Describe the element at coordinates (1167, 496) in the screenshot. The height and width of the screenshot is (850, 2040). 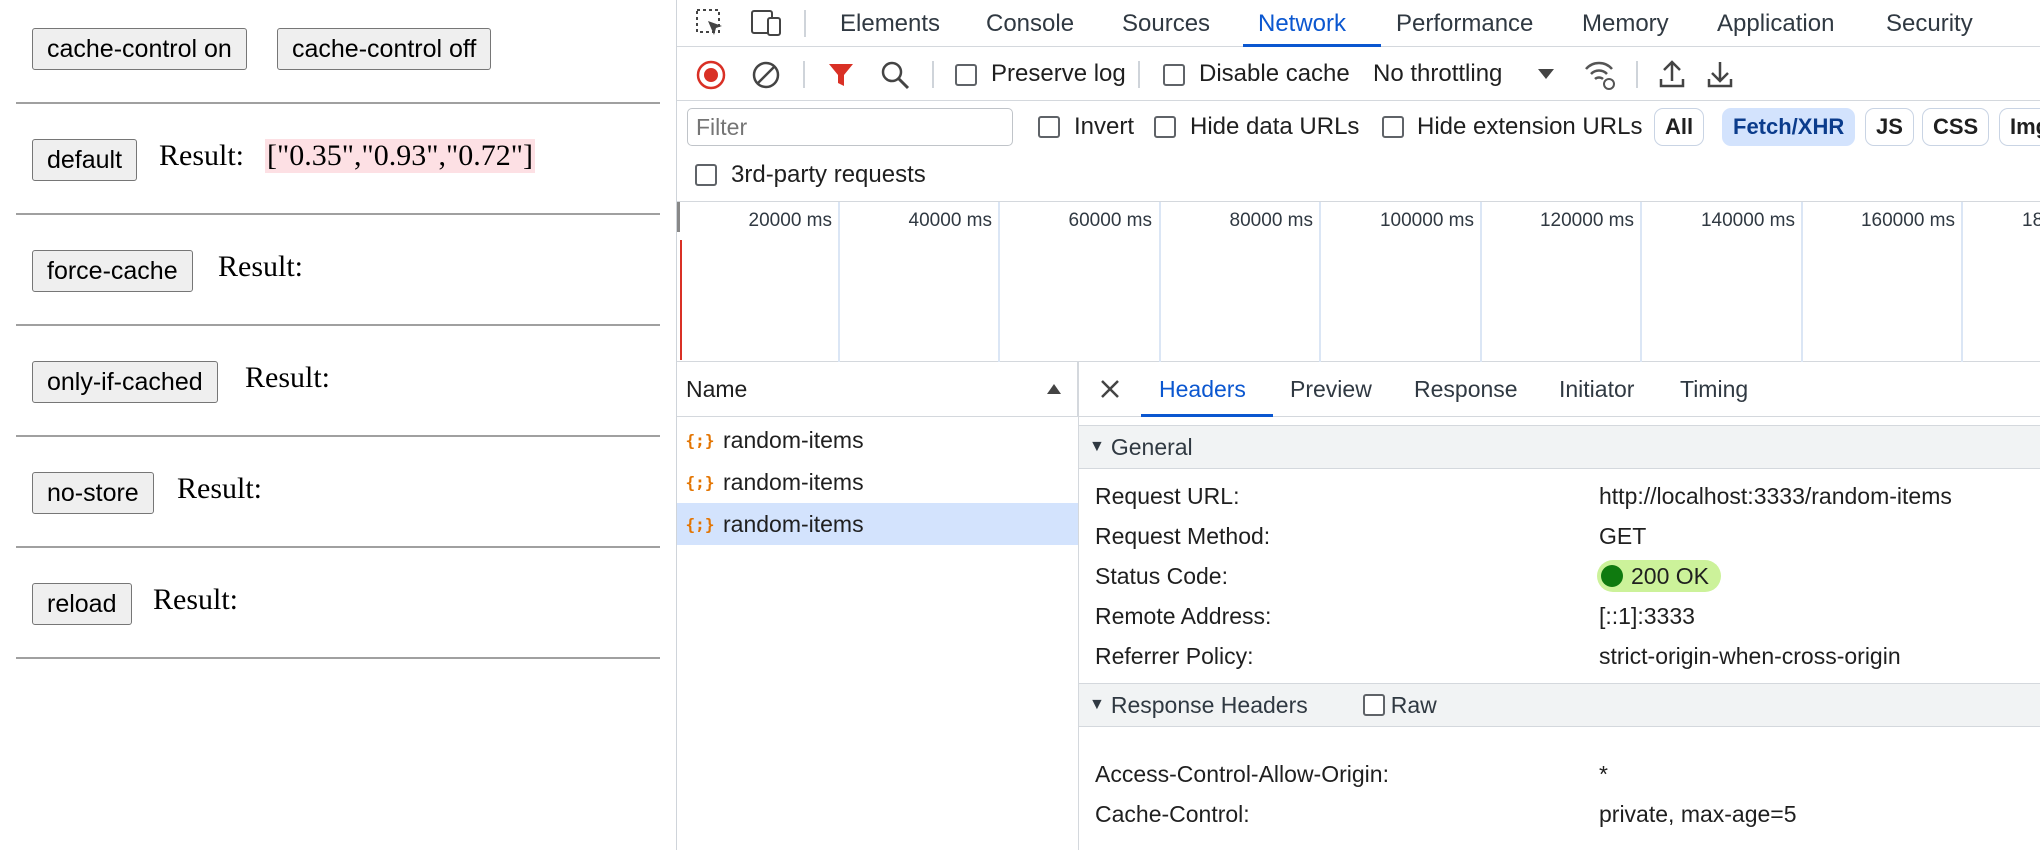
I see `header-key: Request URL:` at that location.